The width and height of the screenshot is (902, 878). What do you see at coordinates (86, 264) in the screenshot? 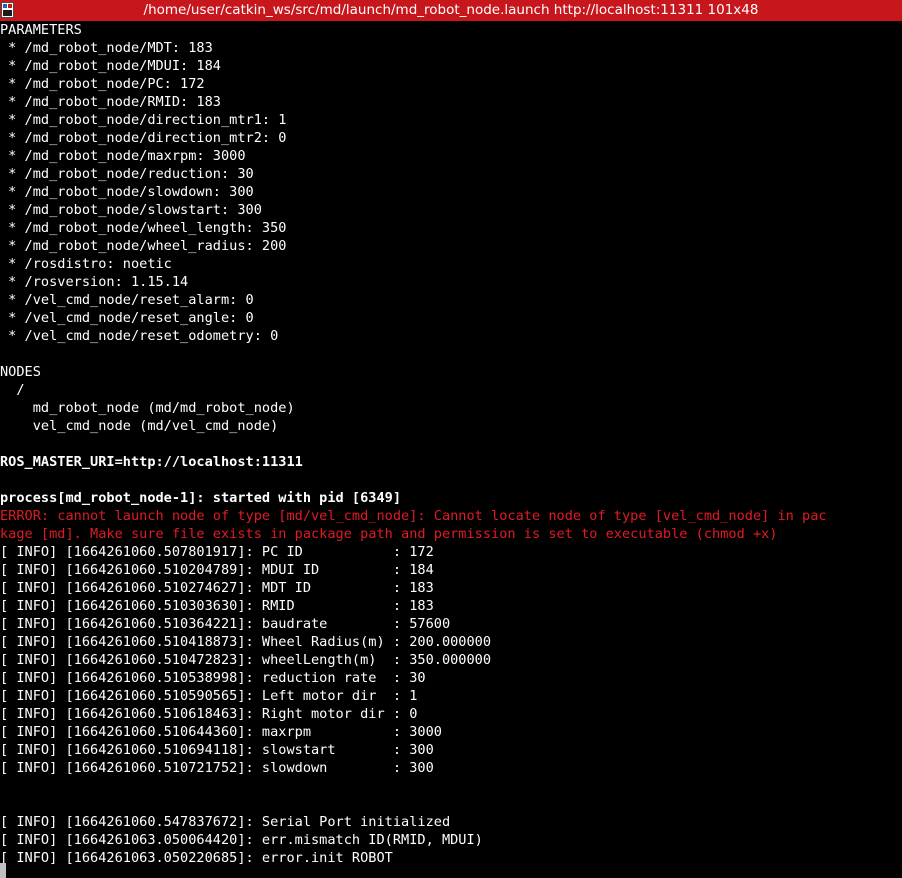
I see `terminal-line: * /rosdistro: noetic` at bounding box center [86, 264].